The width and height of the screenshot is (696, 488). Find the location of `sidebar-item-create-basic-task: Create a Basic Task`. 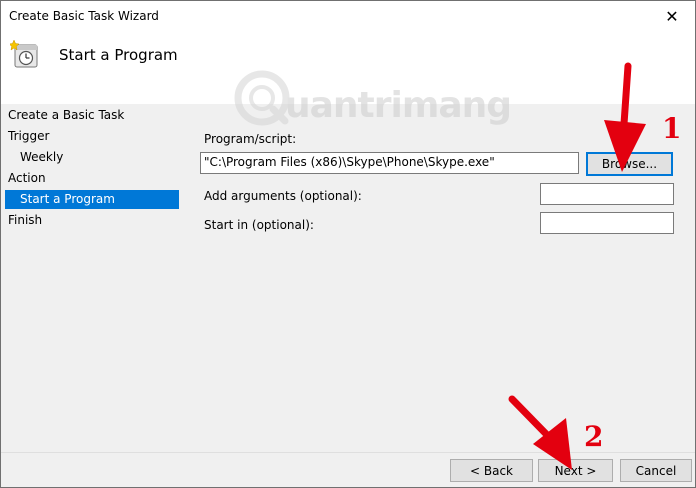

sidebar-item-create-basic-task: Create a Basic Task is located at coordinates (66, 115).